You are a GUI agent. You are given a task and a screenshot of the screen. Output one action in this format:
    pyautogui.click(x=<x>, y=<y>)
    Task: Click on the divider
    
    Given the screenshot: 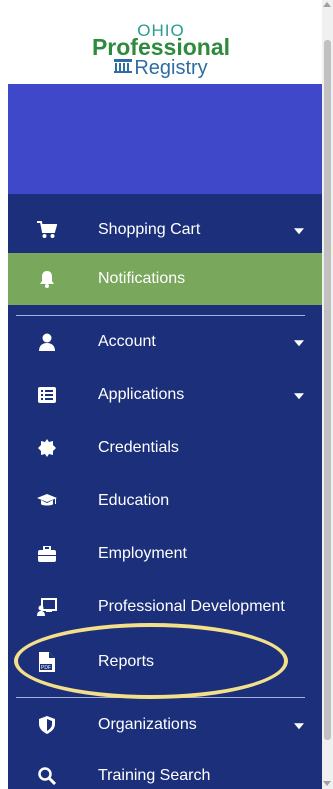 What is the action you would take?
    pyautogui.click(x=160, y=697)
    